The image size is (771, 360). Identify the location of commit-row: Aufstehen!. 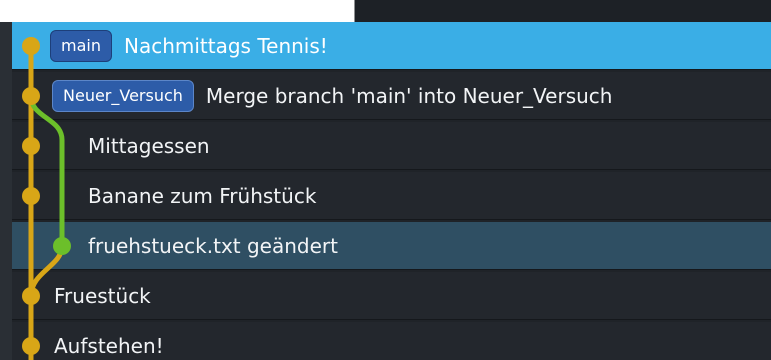
(391, 341).